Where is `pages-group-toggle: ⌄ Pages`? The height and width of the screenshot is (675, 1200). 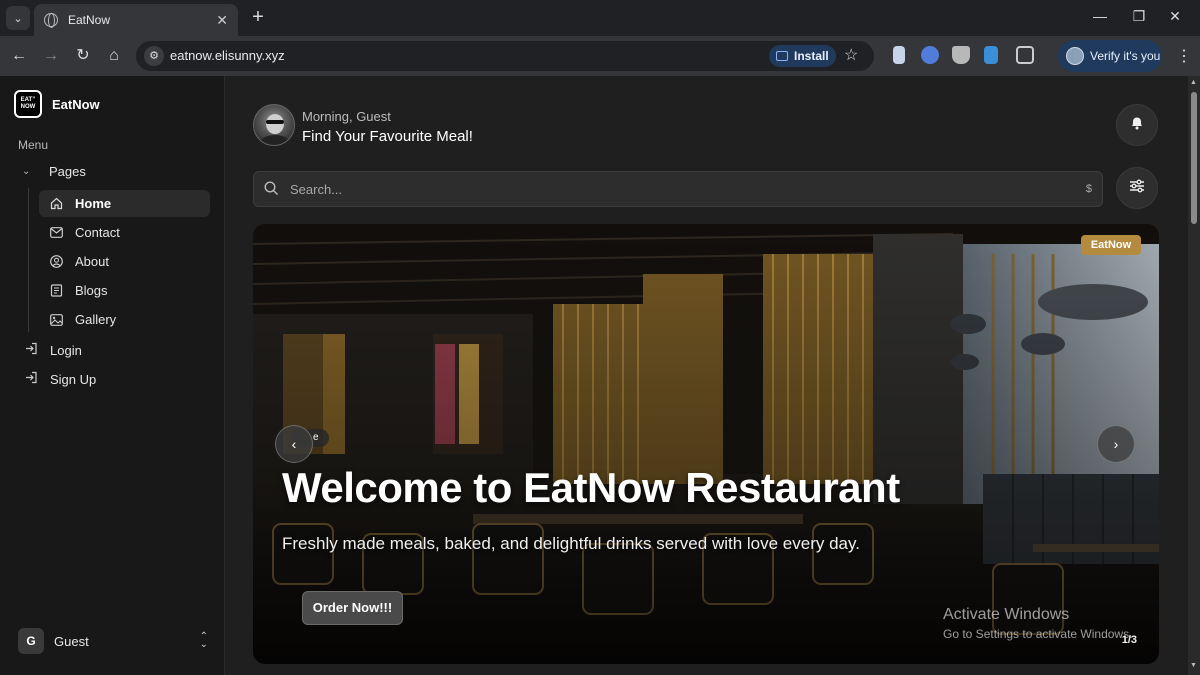
pages-group-toggle: ⌄ Pages is located at coordinates (54, 171).